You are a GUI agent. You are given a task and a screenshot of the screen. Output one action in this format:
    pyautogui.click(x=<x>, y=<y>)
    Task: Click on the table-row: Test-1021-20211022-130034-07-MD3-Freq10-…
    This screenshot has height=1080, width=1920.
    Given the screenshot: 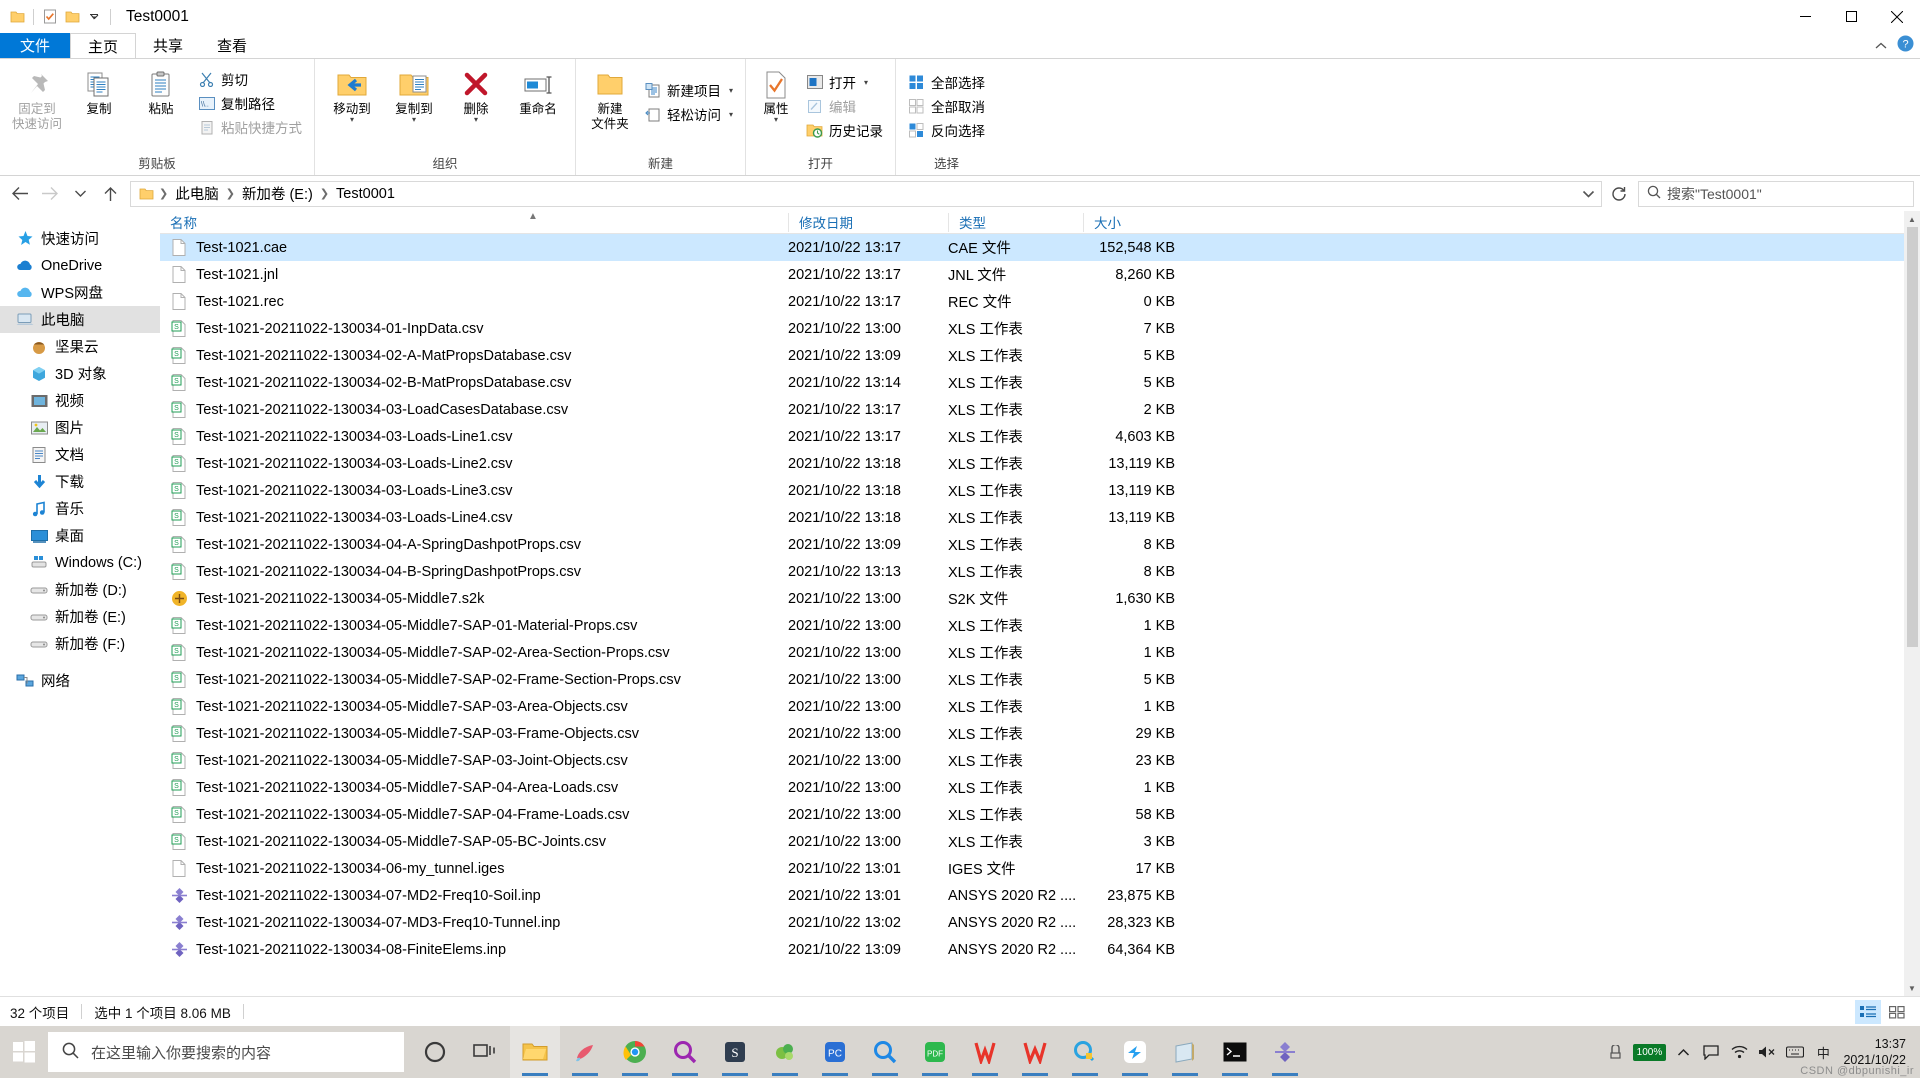 What is the action you would take?
    pyautogui.click(x=1032, y=922)
    